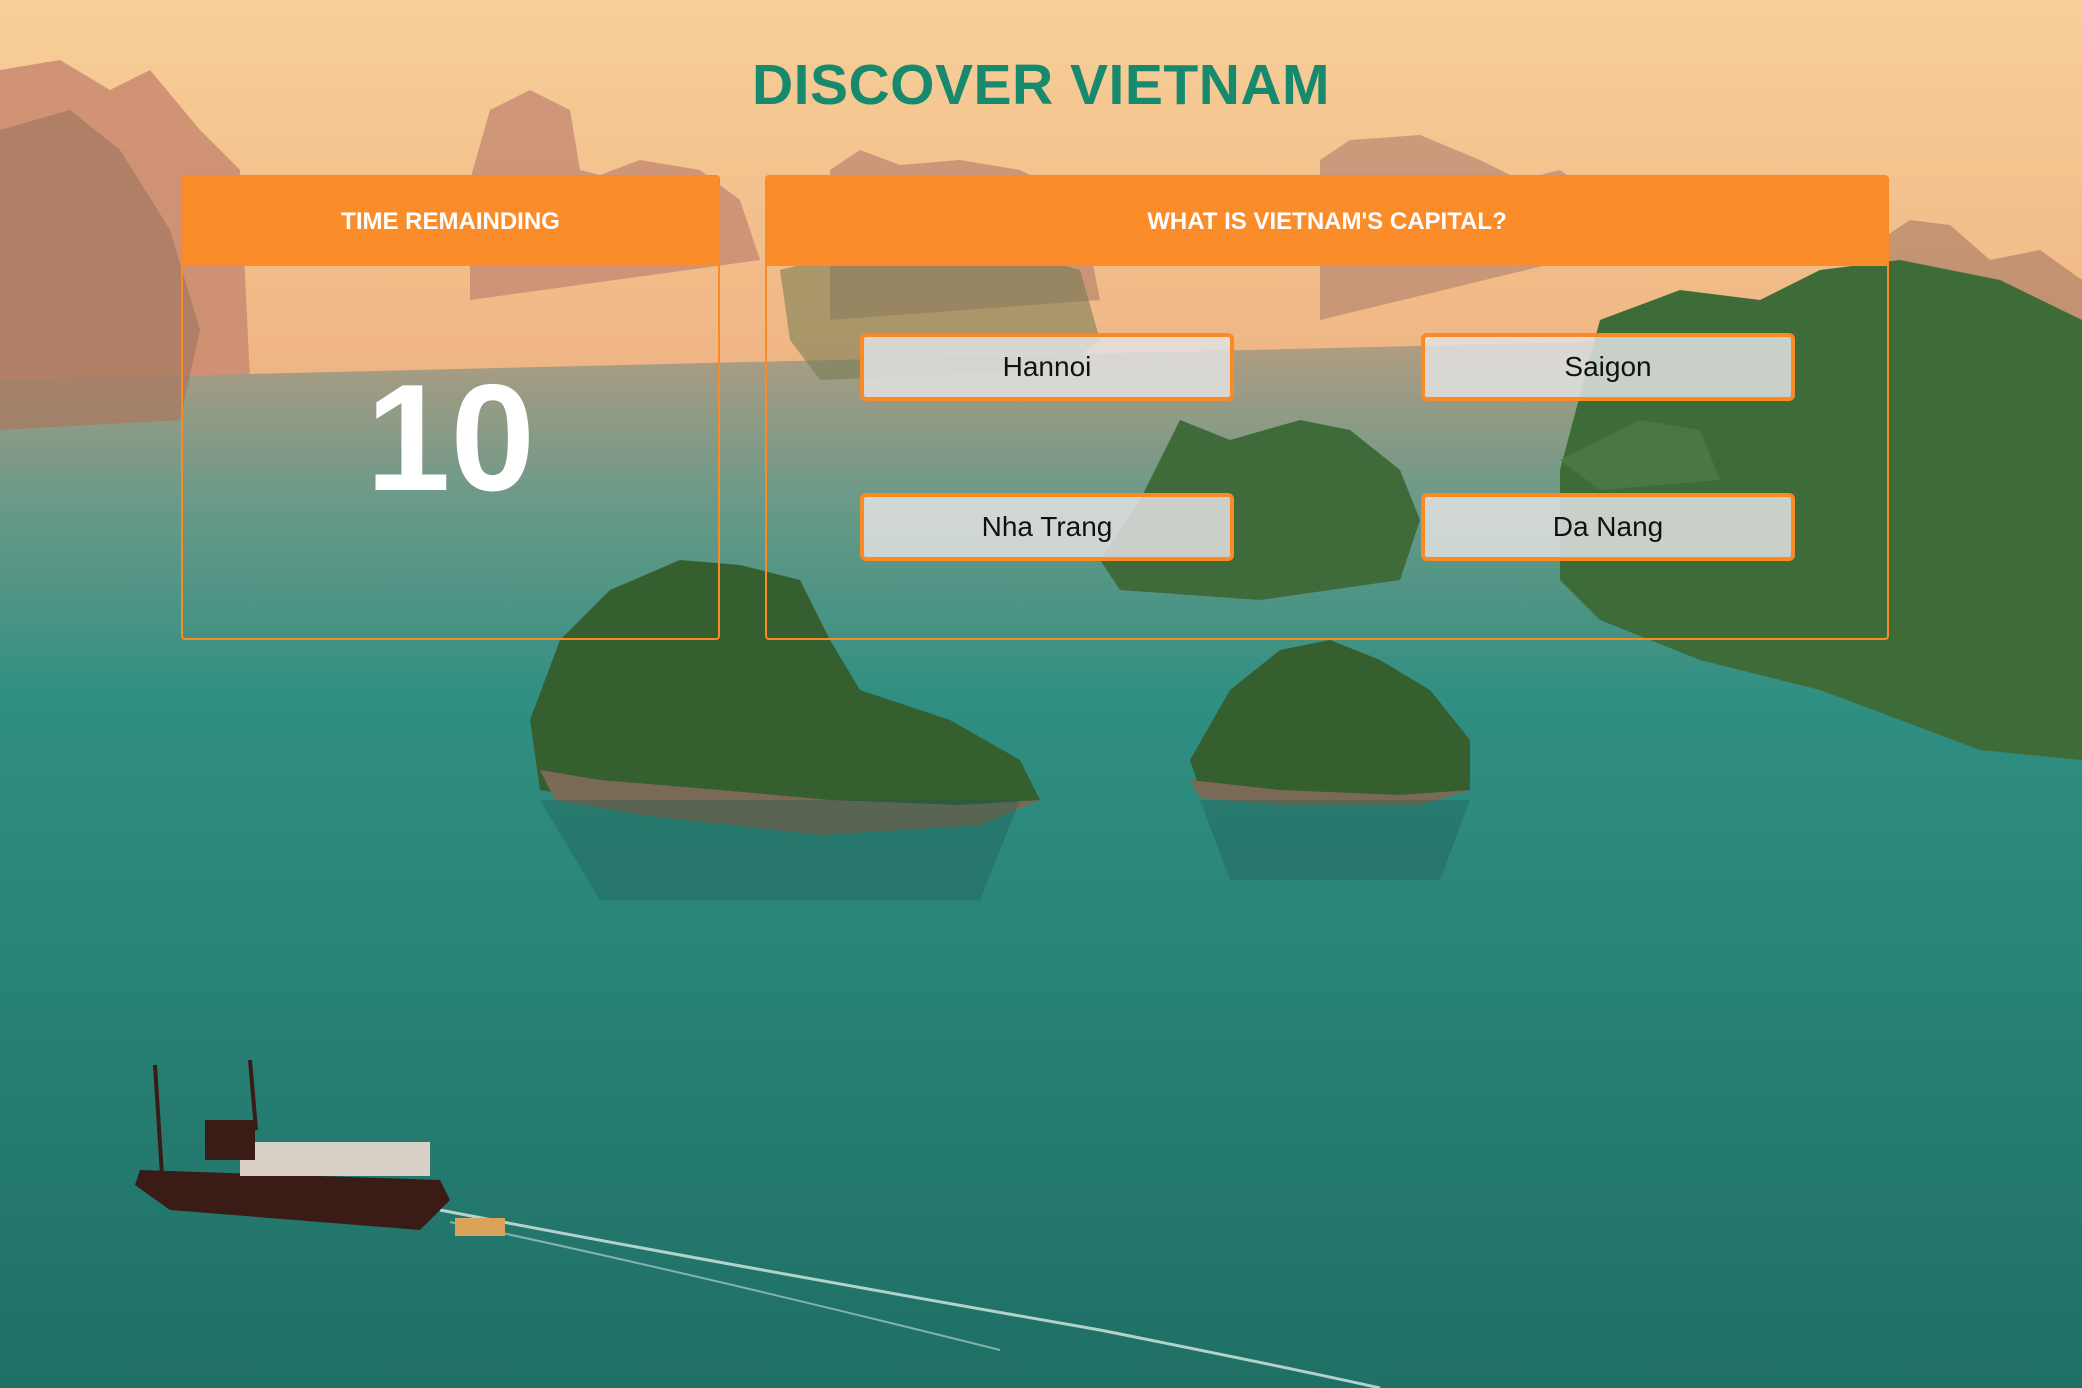 This screenshot has width=2082, height=1388. Describe the element at coordinates (1047, 367) in the screenshot. I see `answer-button-hannoi: Hannoi` at that location.